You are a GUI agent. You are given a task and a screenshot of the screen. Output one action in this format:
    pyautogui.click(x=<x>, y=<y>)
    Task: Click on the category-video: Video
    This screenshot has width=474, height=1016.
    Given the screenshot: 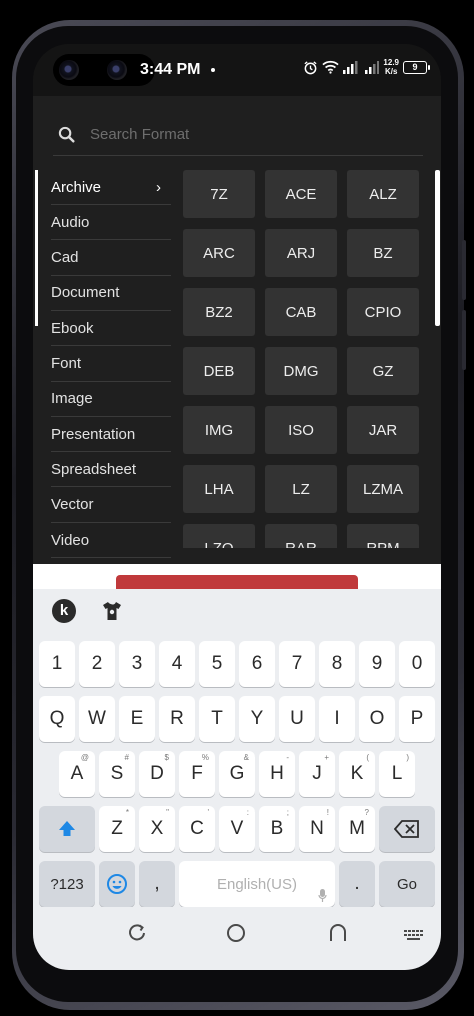 What is the action you would take?
    pyautogui.click(x=111, y=540)
    